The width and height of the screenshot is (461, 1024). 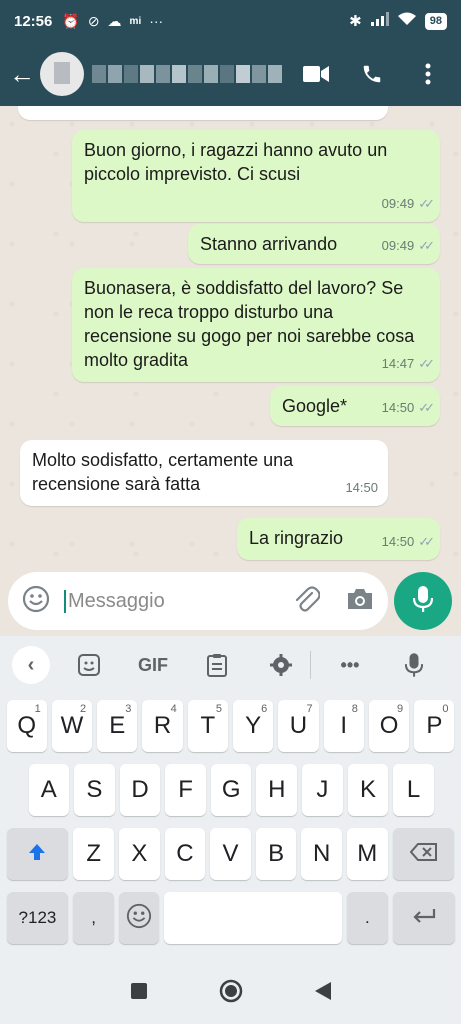 I want to click on more-options-icon, so click(x=428, y=74).